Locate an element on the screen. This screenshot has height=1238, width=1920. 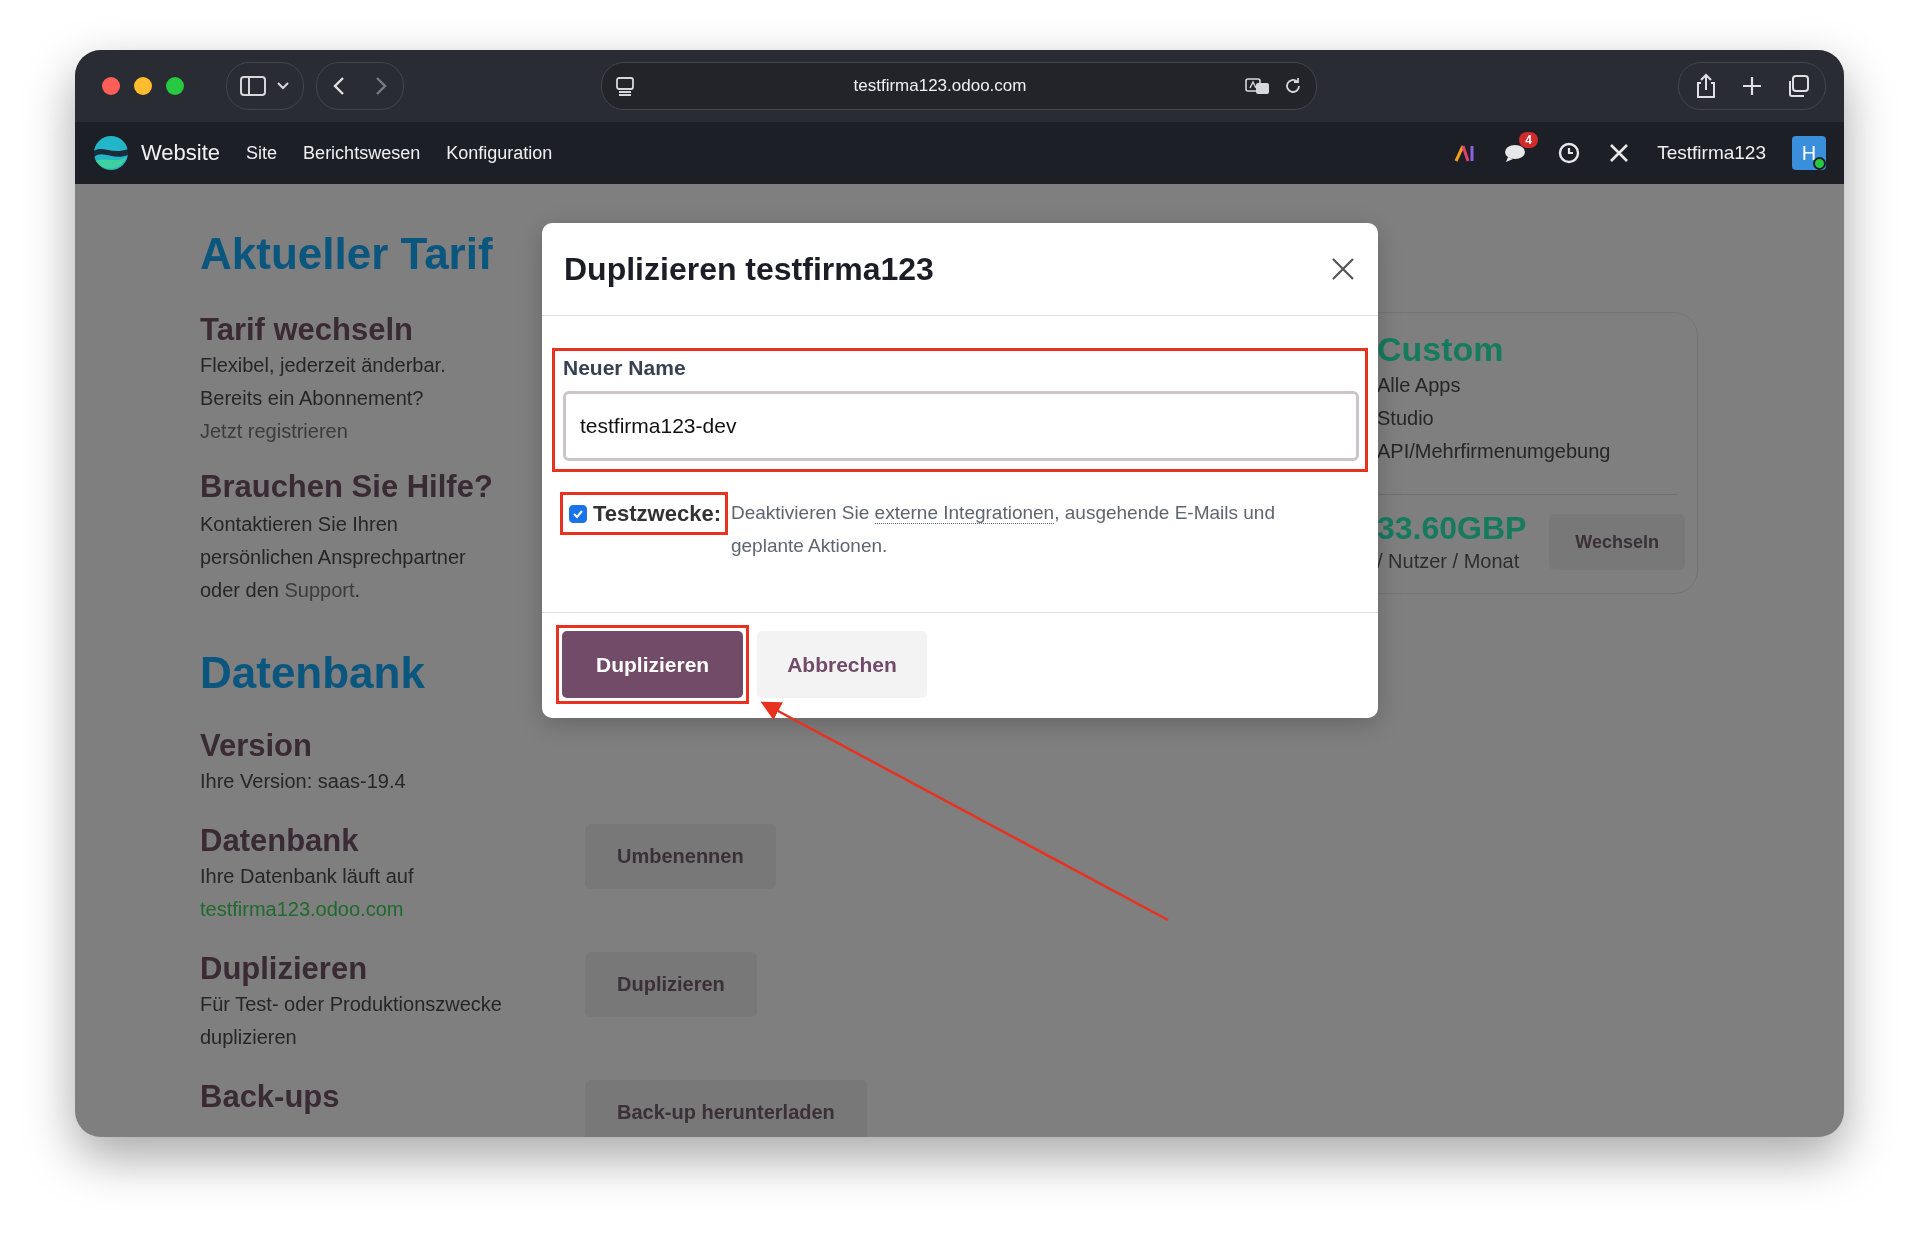
sidebar-button is located at coordinates (265, 86).